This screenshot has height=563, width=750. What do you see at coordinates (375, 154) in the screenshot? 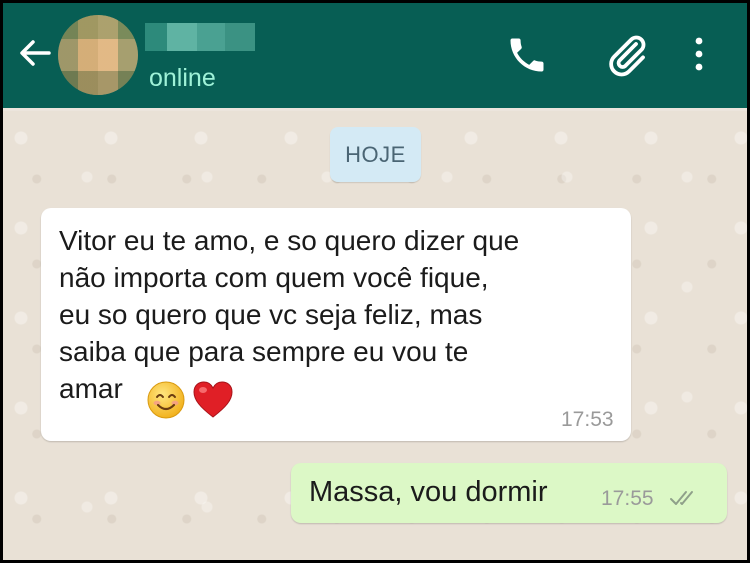
I see `date-separator: HOJE` at bounding box center [375, 154].